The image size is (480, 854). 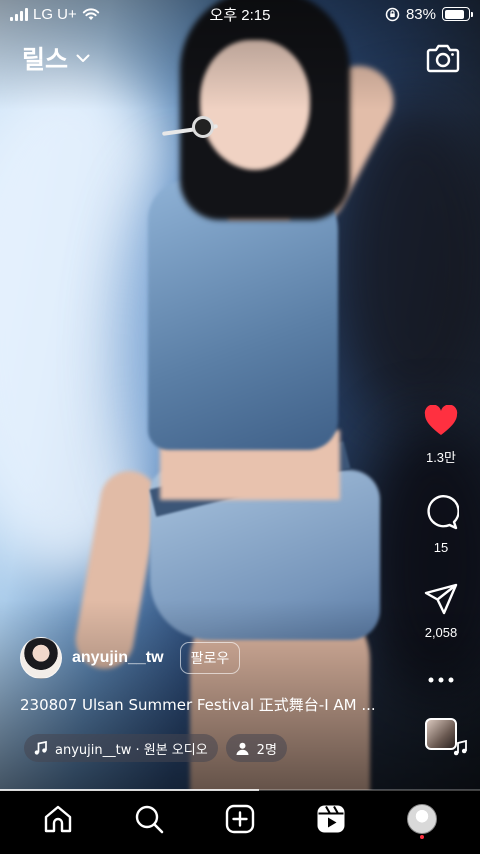 What do you see at coordinates (19, 14) in the screenshot?
I see `signal-icon` at bounding box center [19, 14].